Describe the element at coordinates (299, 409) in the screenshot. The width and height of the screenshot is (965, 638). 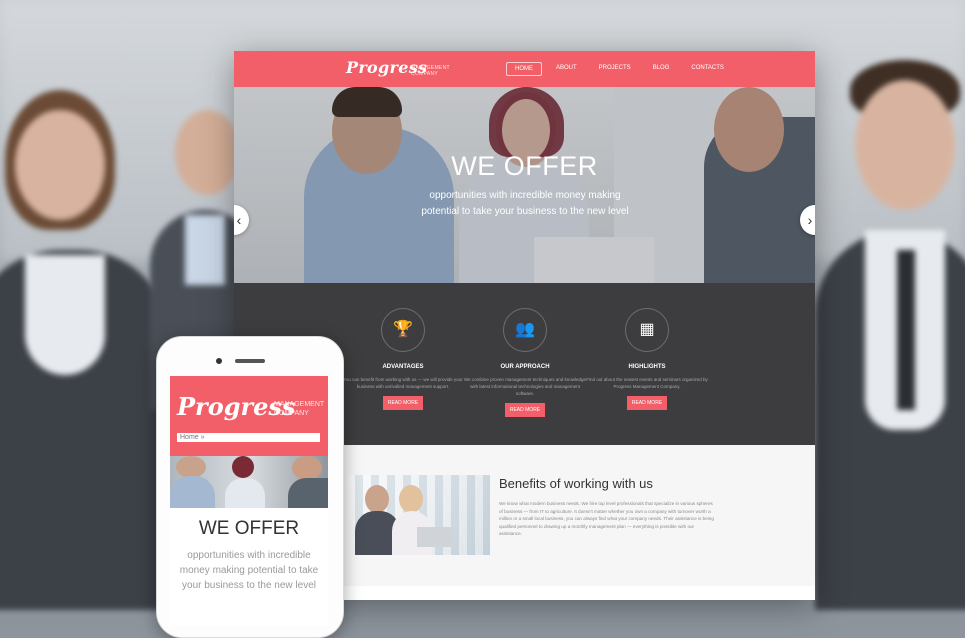
I see `mobile-logo-tagline: MANAGEMENT COMPANY` at that location.